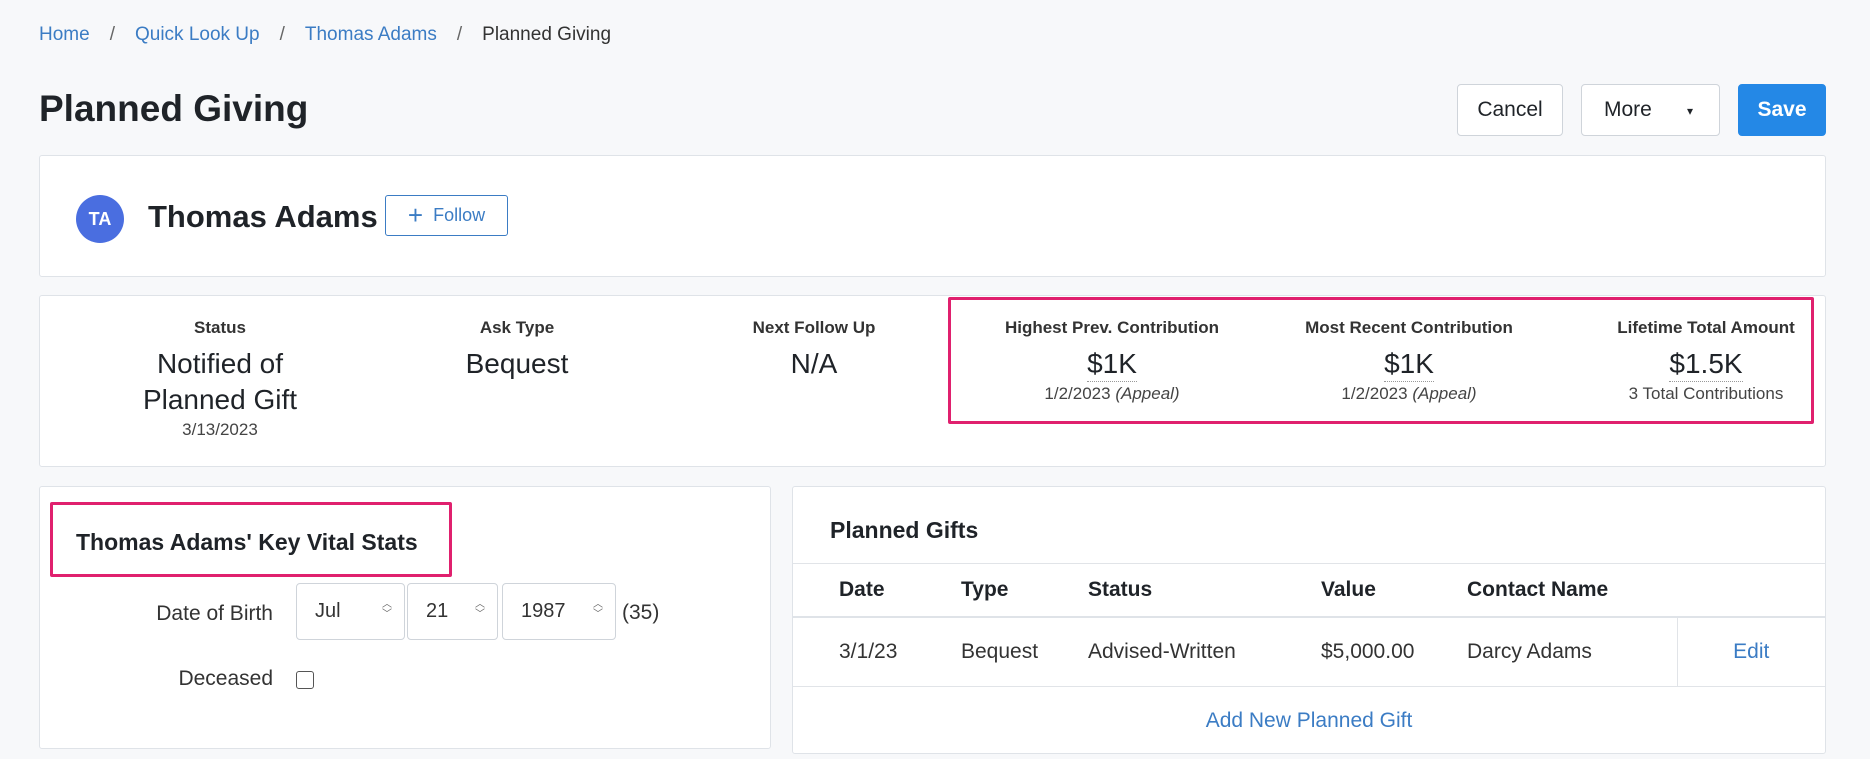  What do you see at coordinates (1204, 651) in the screenshot?
I see `cell-status: Advised-Written` at bounding box center [1204, 651].